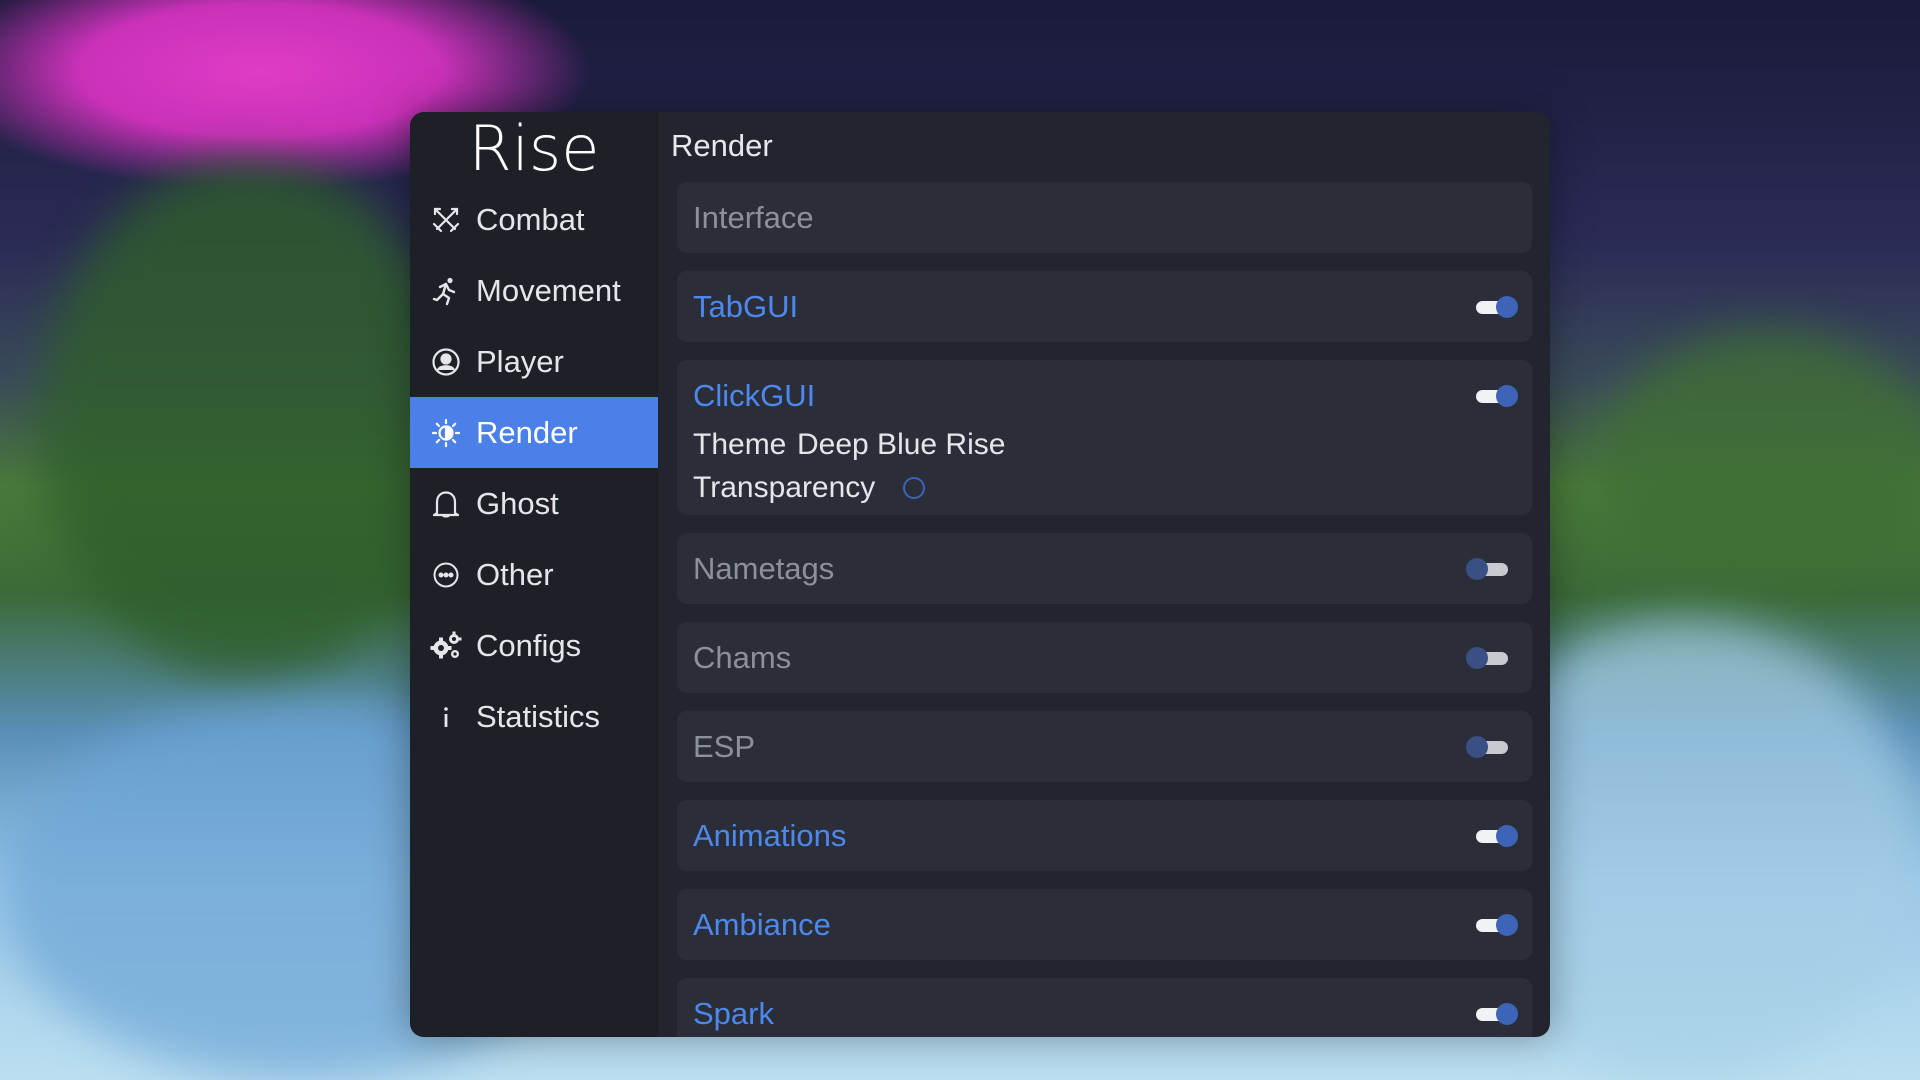 The width and height of the screenshot is (1920, 1080). Describe the element at coordinates (534, 148) in the screenshot. I see `client-logo: Rise` at that location.